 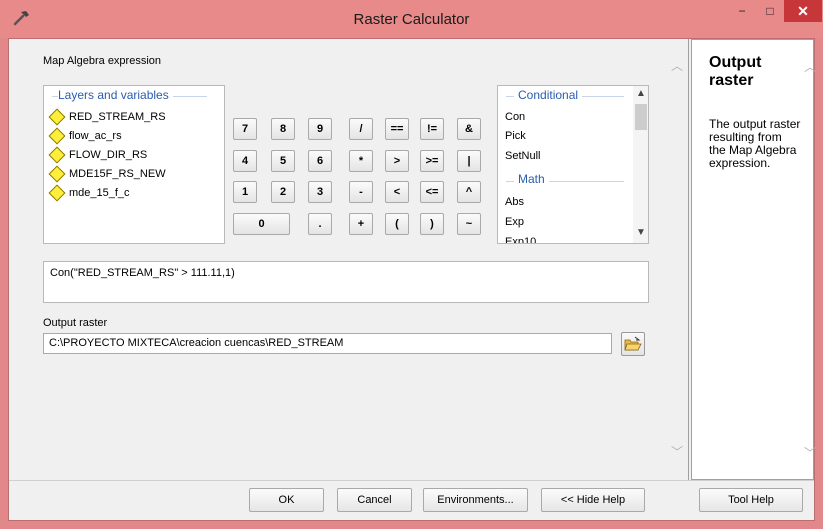 I want to click on calc-button-0: 0, so click(x=261, y=224).